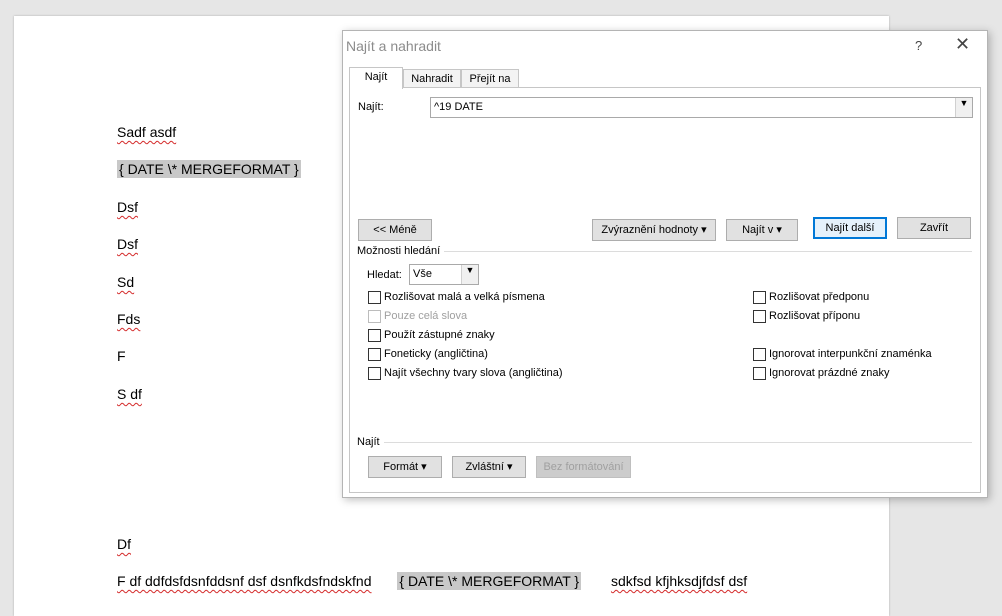 This screenshot has height=616, width=1002. Describe the element at coordinates (371, 107) in the screenshot. I see `find-label: Najít:` at that location.